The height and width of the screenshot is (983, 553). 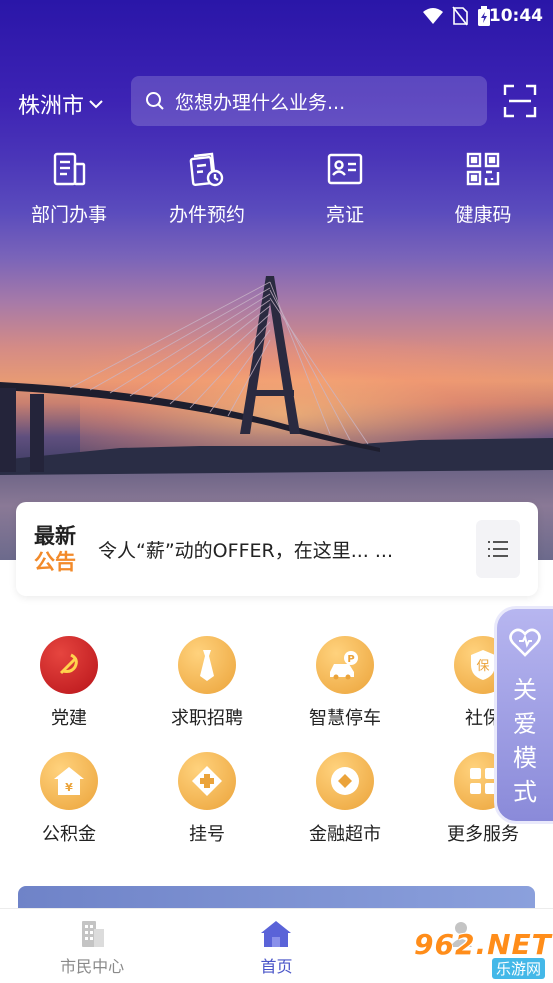 I want to click on notice-tag-line1: 最新, so click(x=55, y=536).